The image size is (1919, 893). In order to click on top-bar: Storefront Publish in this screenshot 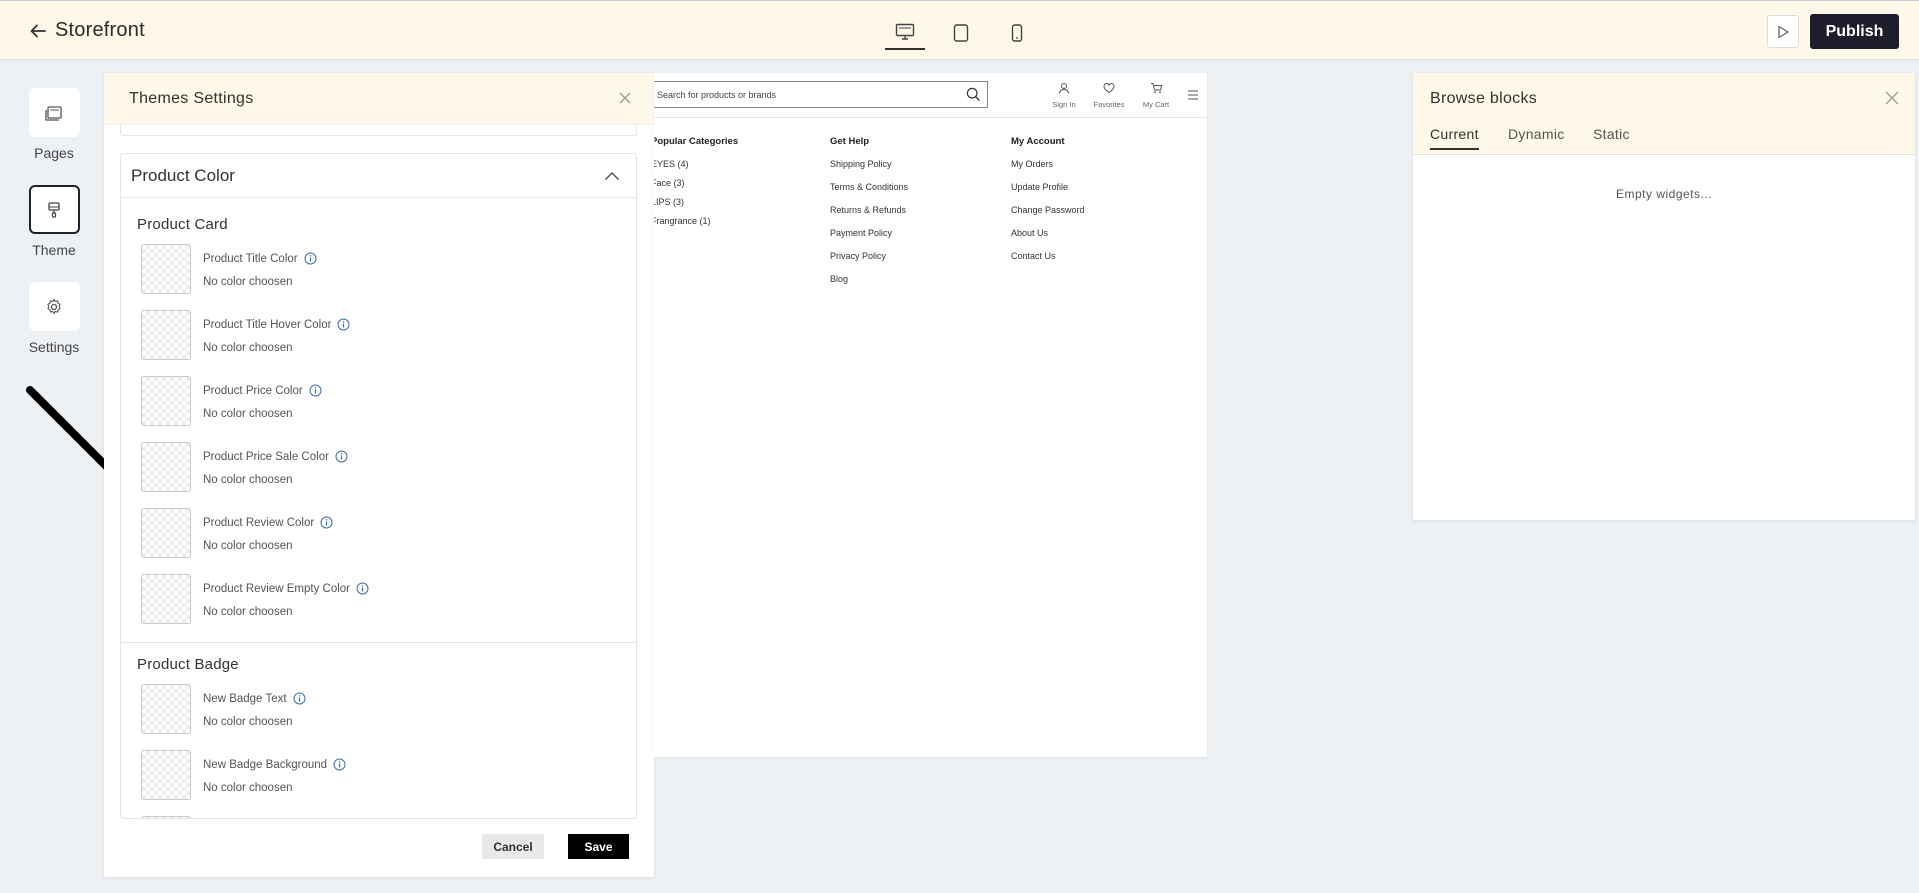, I will do `click(959, 30)`.